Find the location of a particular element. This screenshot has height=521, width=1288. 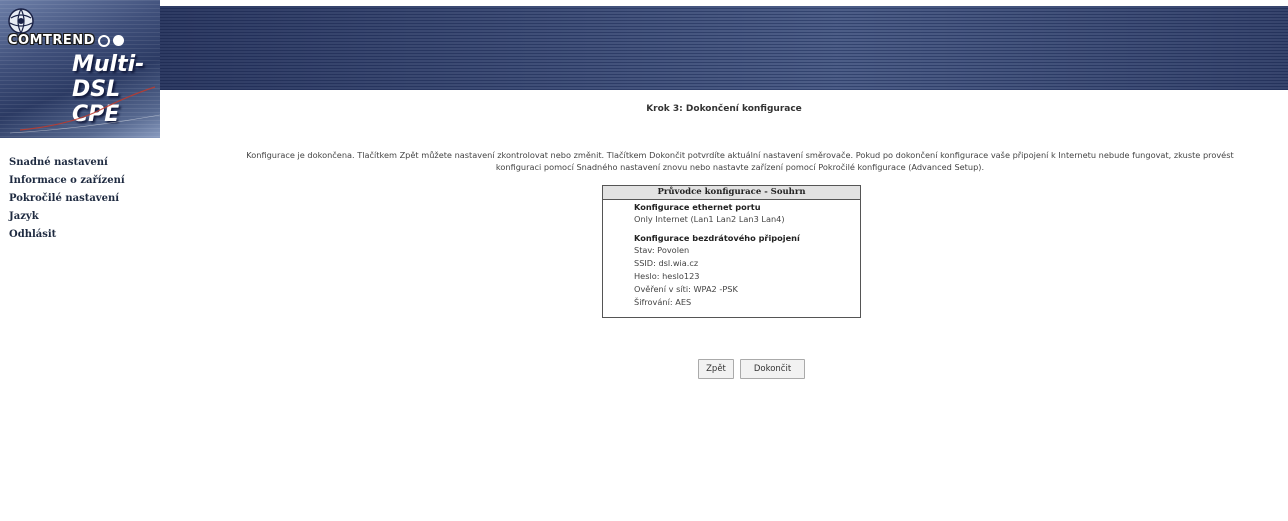

wireless-section-title: Konfigurace bezdrátového připojení is located at coordinates (717, 238).